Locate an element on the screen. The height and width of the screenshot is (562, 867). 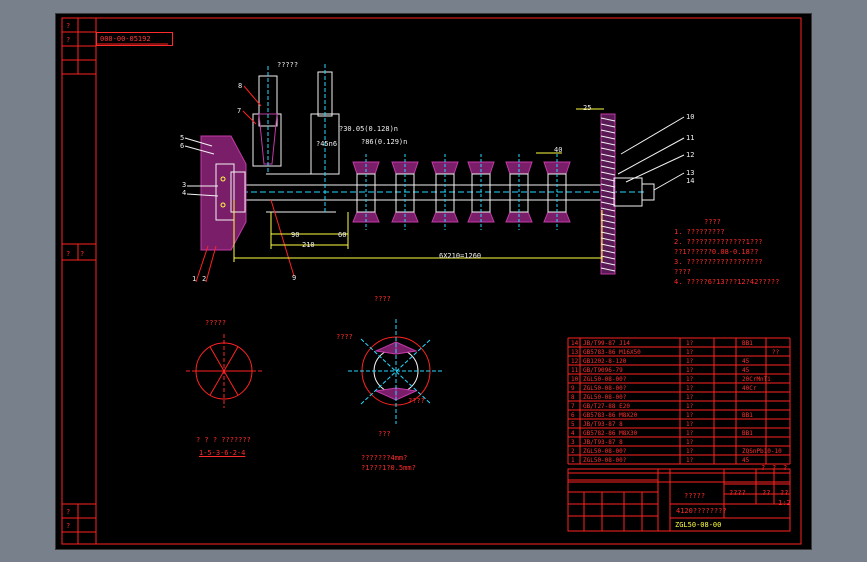
tech-req-title: ???? is located at coordinates (712, 222).